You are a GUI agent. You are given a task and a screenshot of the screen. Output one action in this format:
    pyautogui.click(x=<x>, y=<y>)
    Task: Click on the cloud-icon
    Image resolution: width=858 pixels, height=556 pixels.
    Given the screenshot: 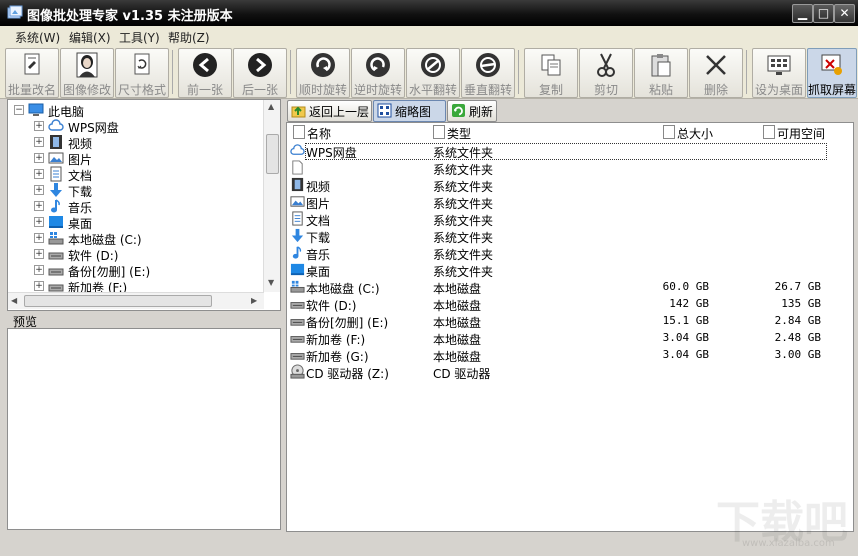 What is the action you would take?
    pyautogui.click(x=297, y=149)
    